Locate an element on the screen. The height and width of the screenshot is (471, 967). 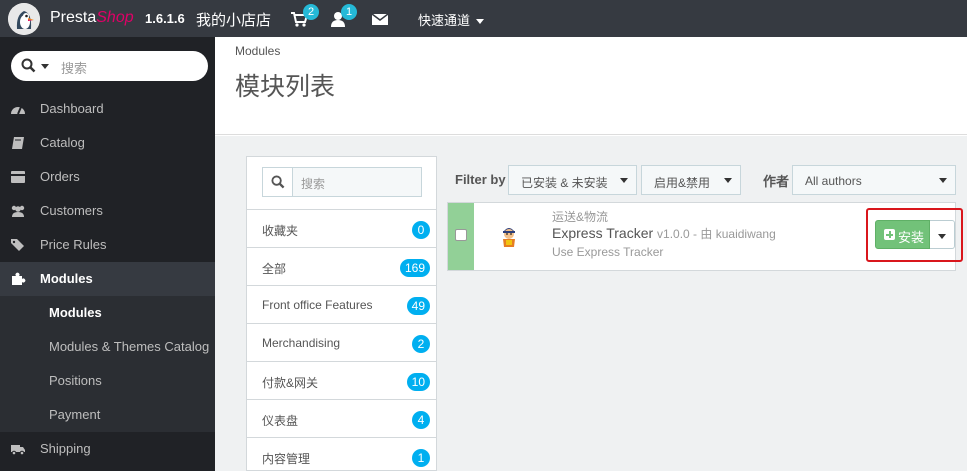
sidebar-search-placeholder: 搜索 is located at coordinates (74, 68).